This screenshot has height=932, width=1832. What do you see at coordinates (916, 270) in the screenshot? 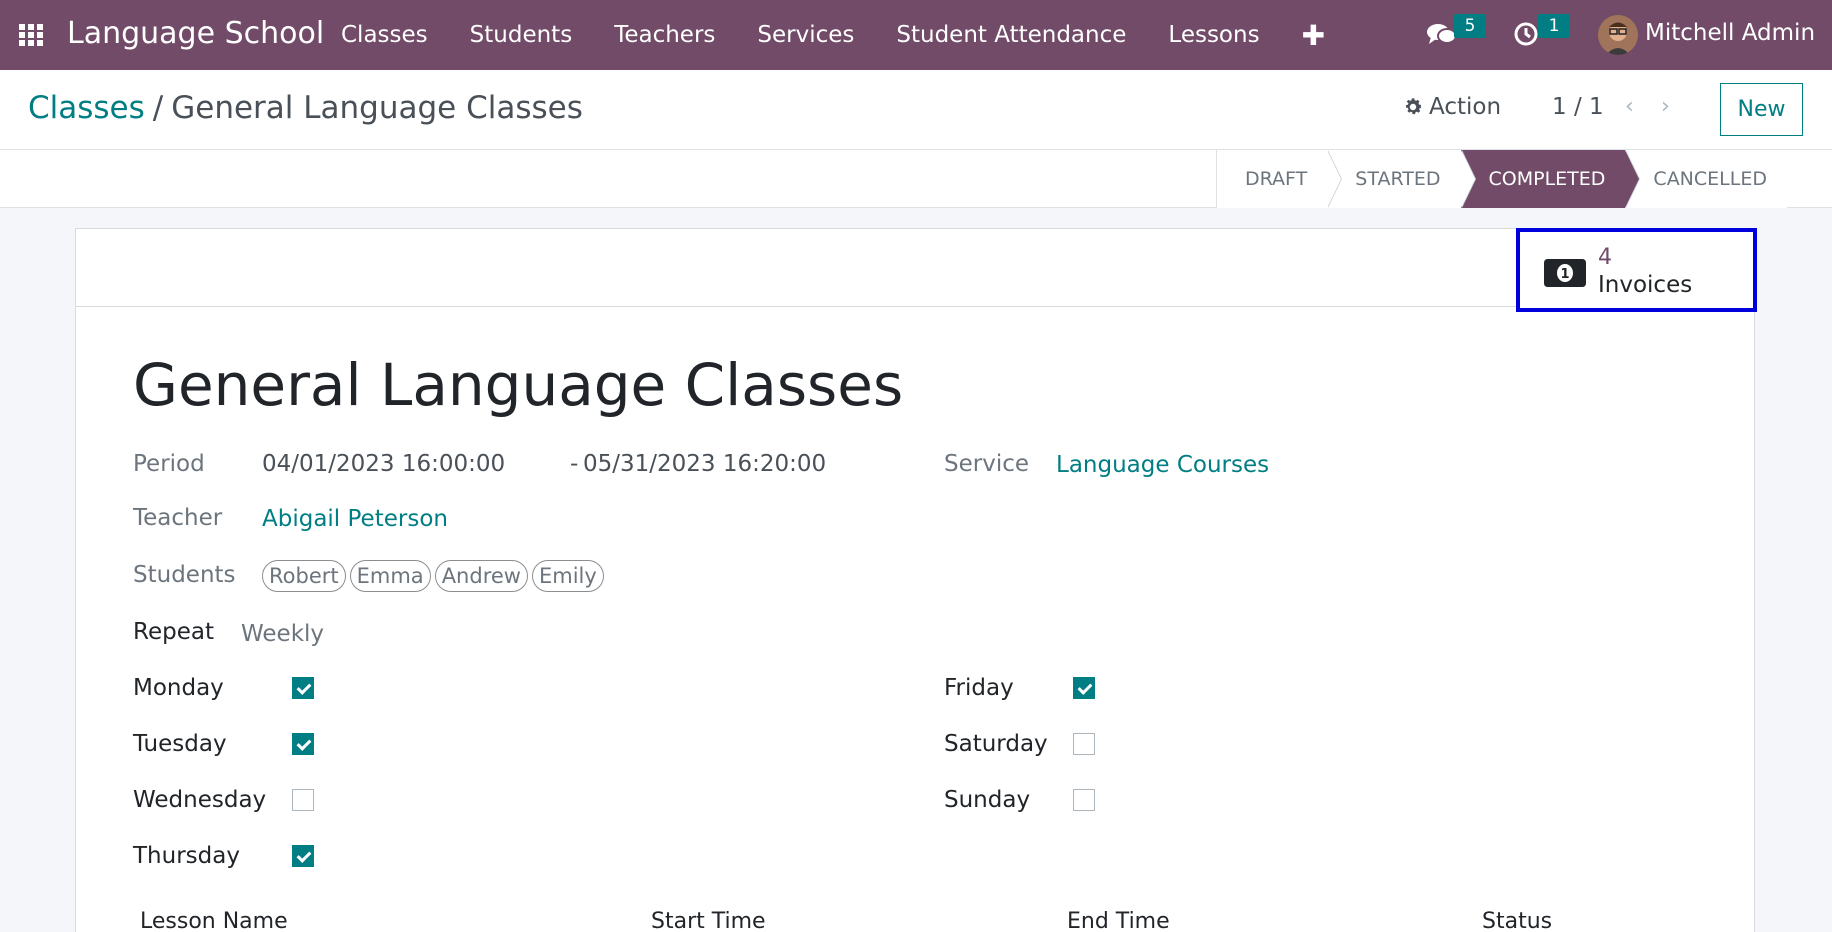
I see `smart-button-box: 1 4 Invoices` at bounding box center [916, 270].